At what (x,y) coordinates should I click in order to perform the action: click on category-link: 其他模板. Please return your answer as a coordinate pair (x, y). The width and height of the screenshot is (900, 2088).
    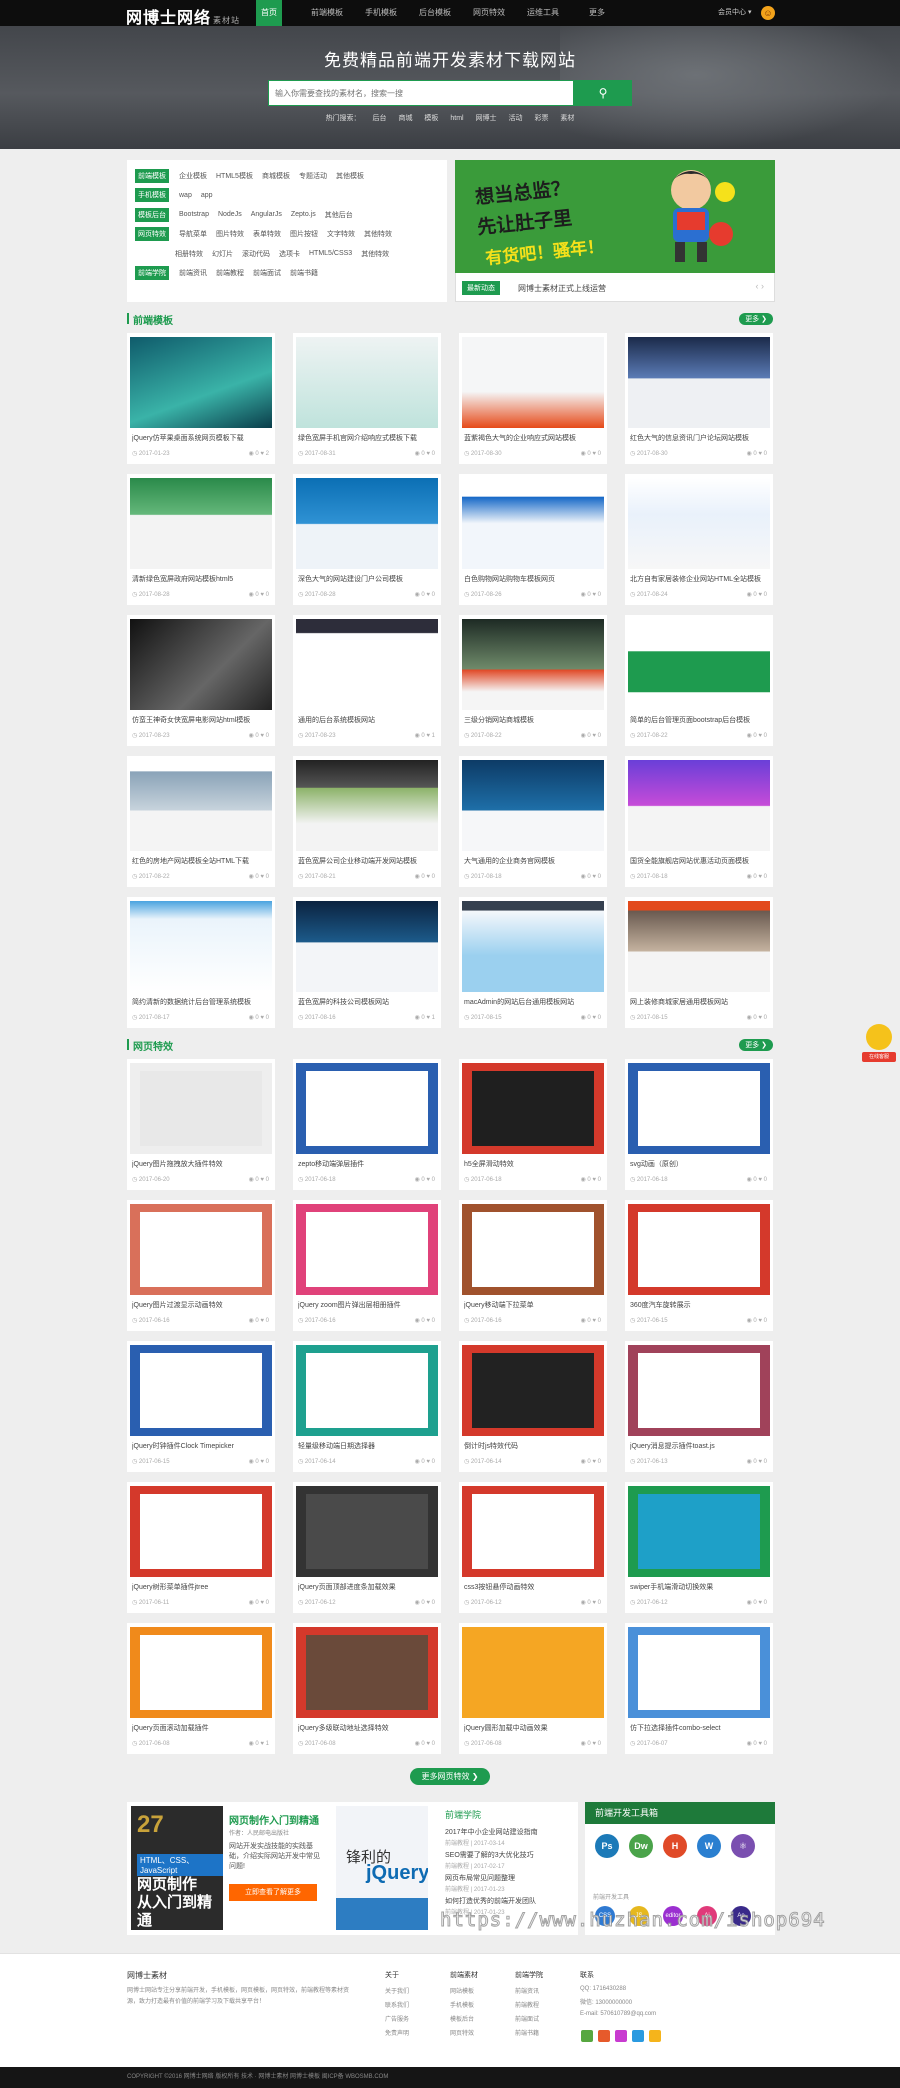
    Looking at the image, I should click on (350, 176).